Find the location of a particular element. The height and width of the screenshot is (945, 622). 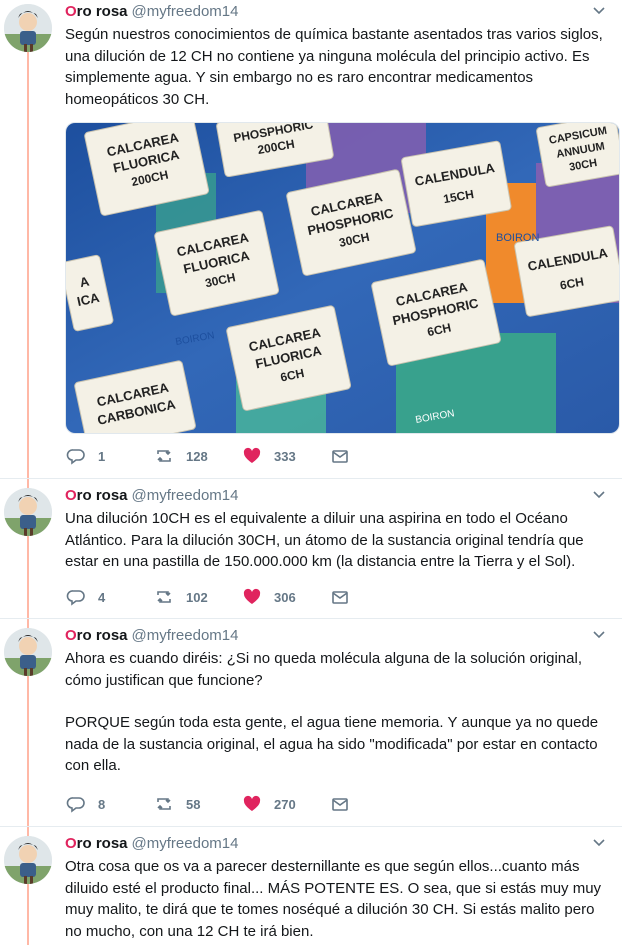

tweet-actions: 4 102 306 is located at coordinates (214, 597).